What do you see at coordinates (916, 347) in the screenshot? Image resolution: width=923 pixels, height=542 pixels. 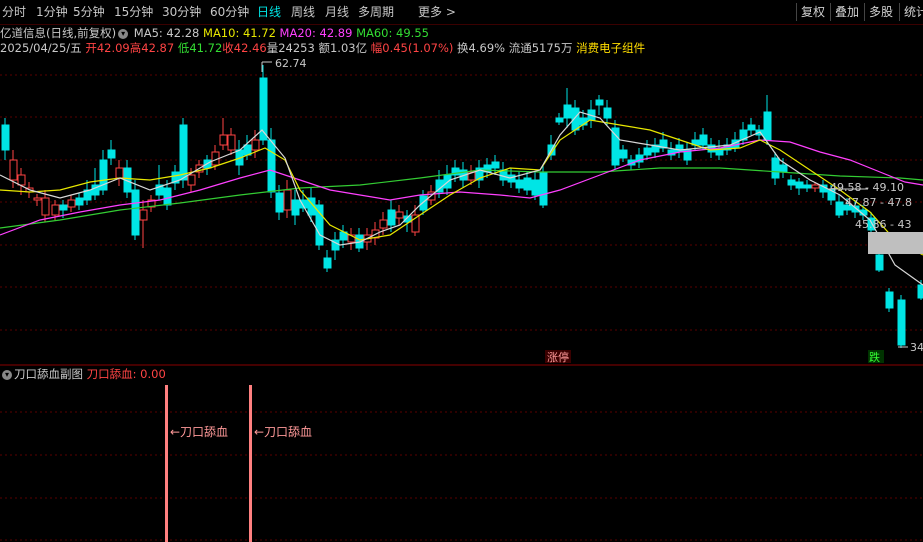 I see `low-price-label: 34` at bounding box center [916, 347].